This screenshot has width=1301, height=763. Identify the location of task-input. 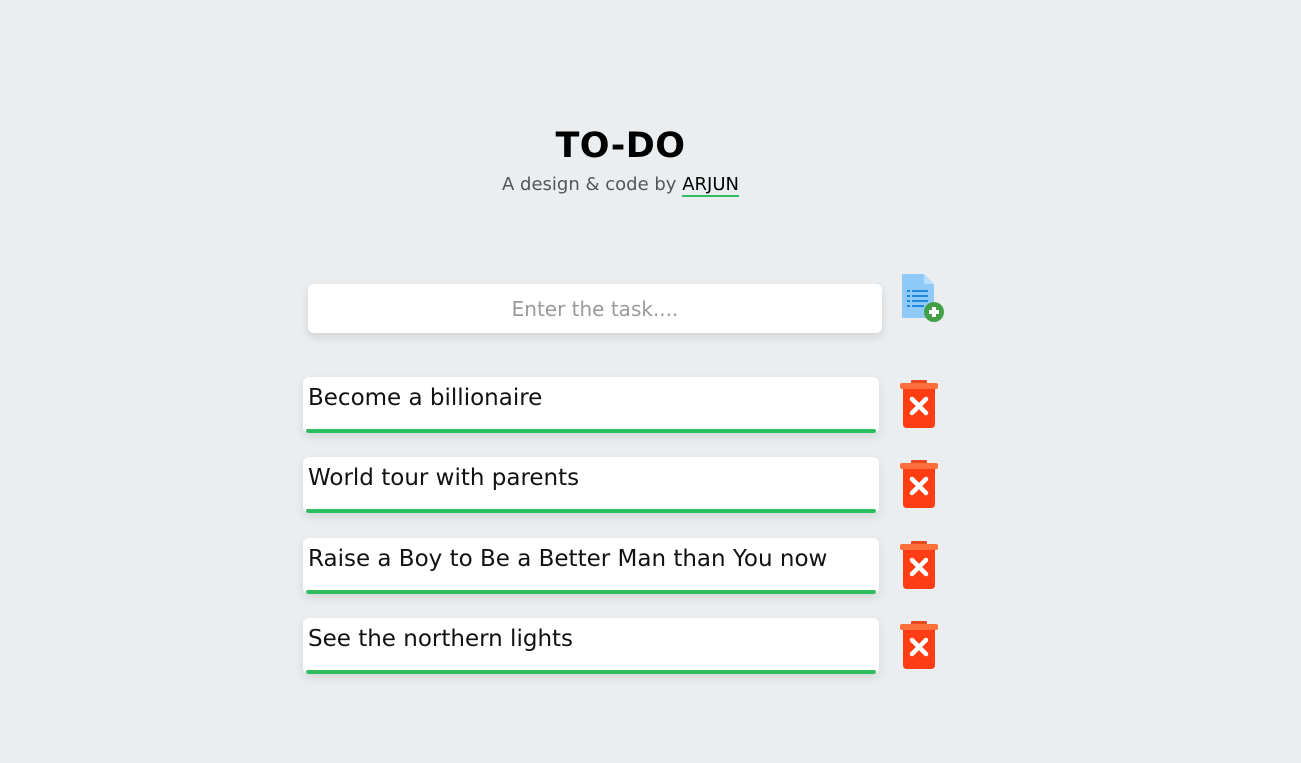
(595, 308).